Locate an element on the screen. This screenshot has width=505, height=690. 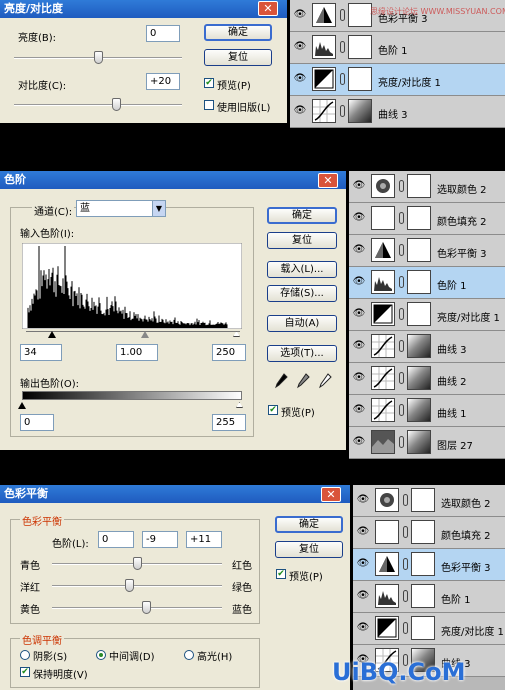
output-black-handle is located at coordinates (22, 405).